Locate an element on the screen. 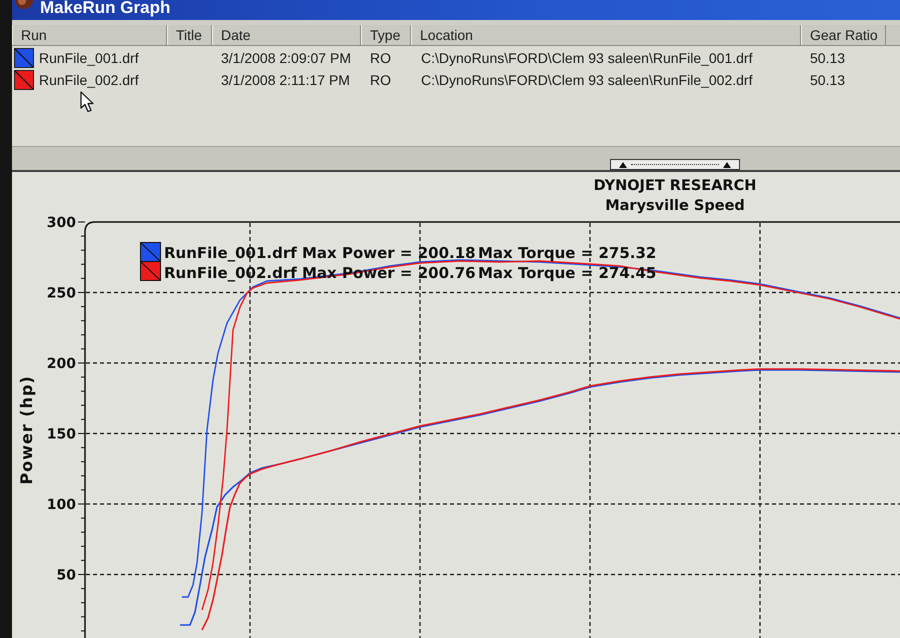  column-header: Title is located at coordinates (189, 35).